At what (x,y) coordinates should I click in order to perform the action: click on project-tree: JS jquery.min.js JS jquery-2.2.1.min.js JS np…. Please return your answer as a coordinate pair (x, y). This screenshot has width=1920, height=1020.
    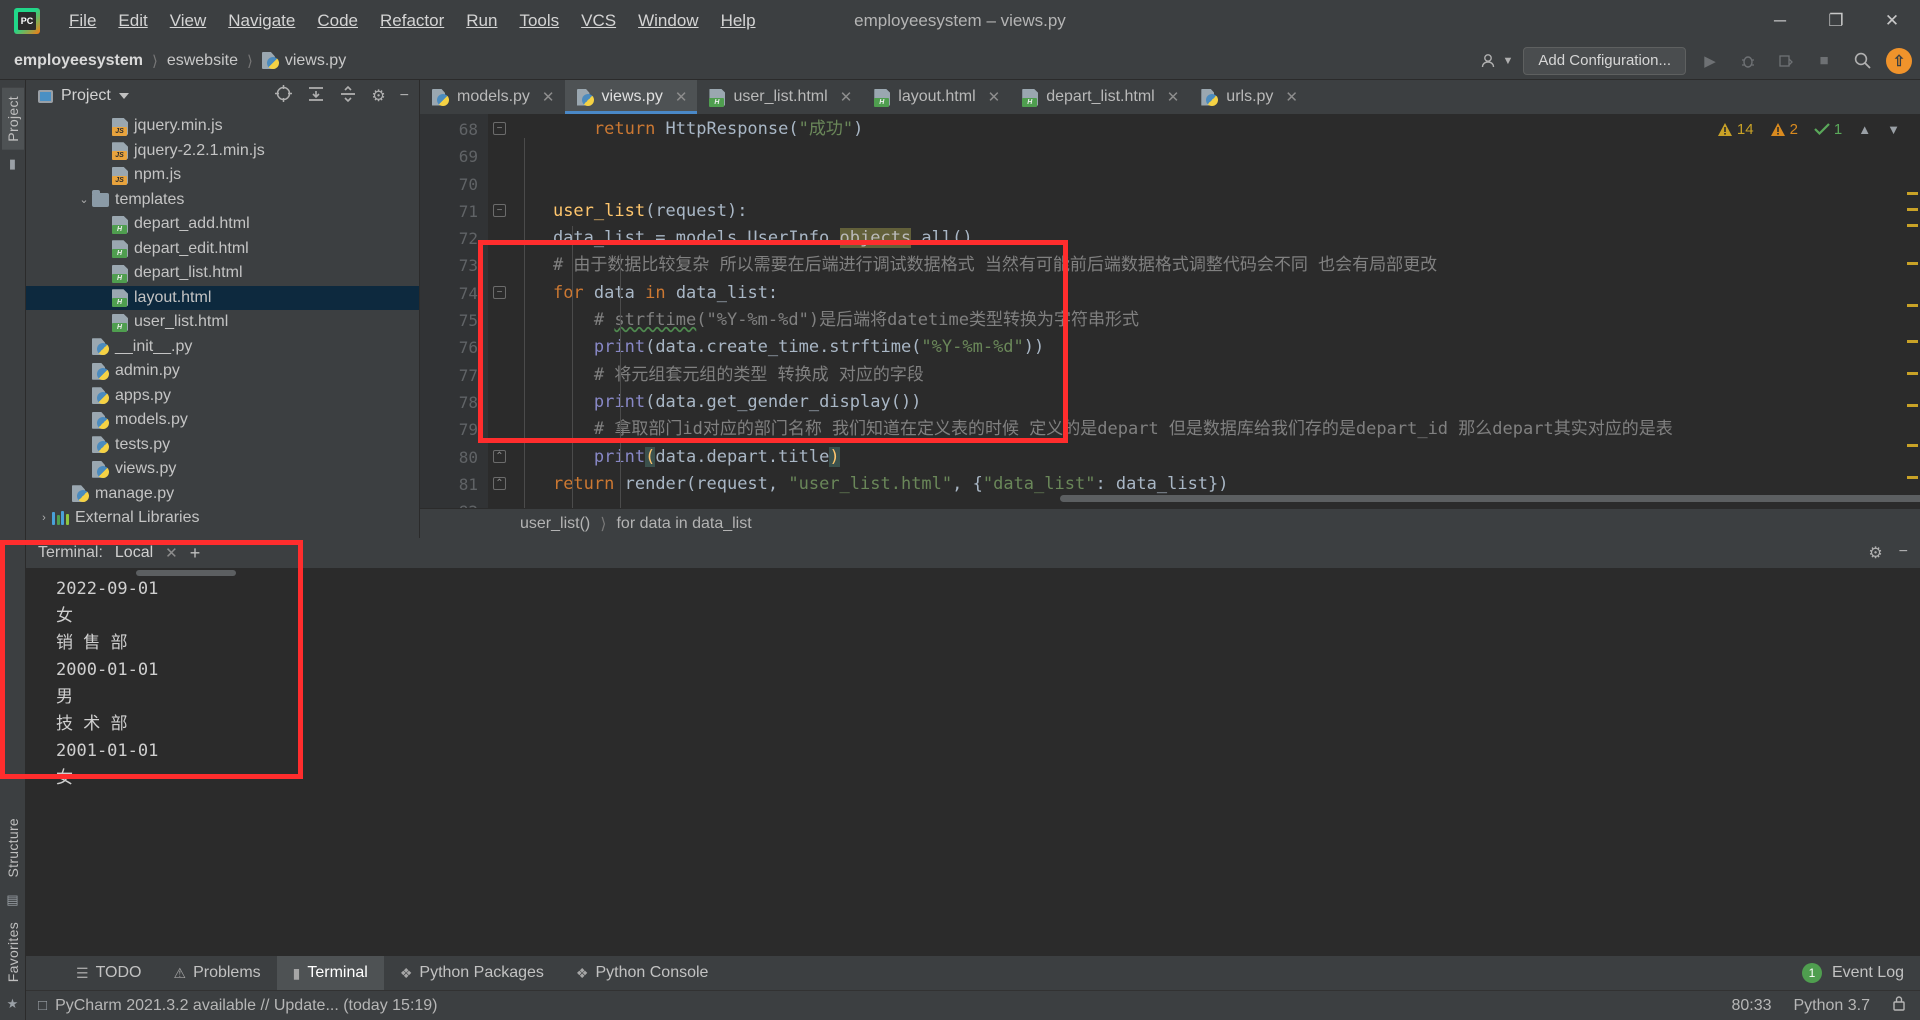
    Looking at the image, I should click on (222, 325).